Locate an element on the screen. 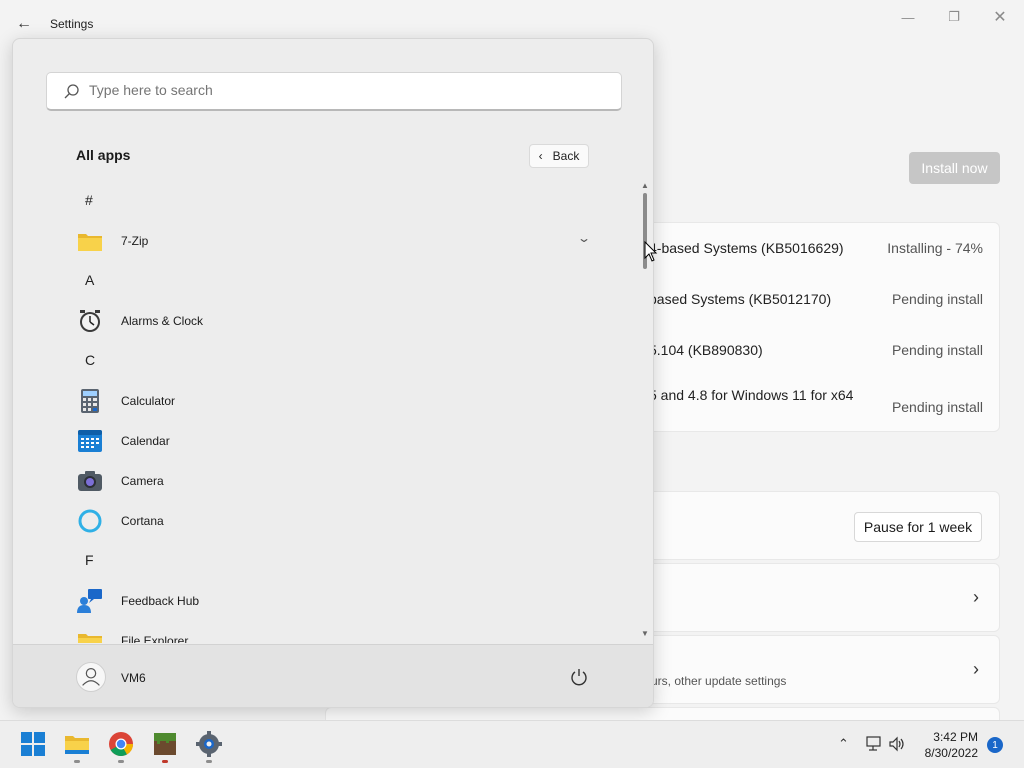 The height and width of the screenshot is (768, 1024). app-item-cortana: Cortana is located at coordinates (323, 521).